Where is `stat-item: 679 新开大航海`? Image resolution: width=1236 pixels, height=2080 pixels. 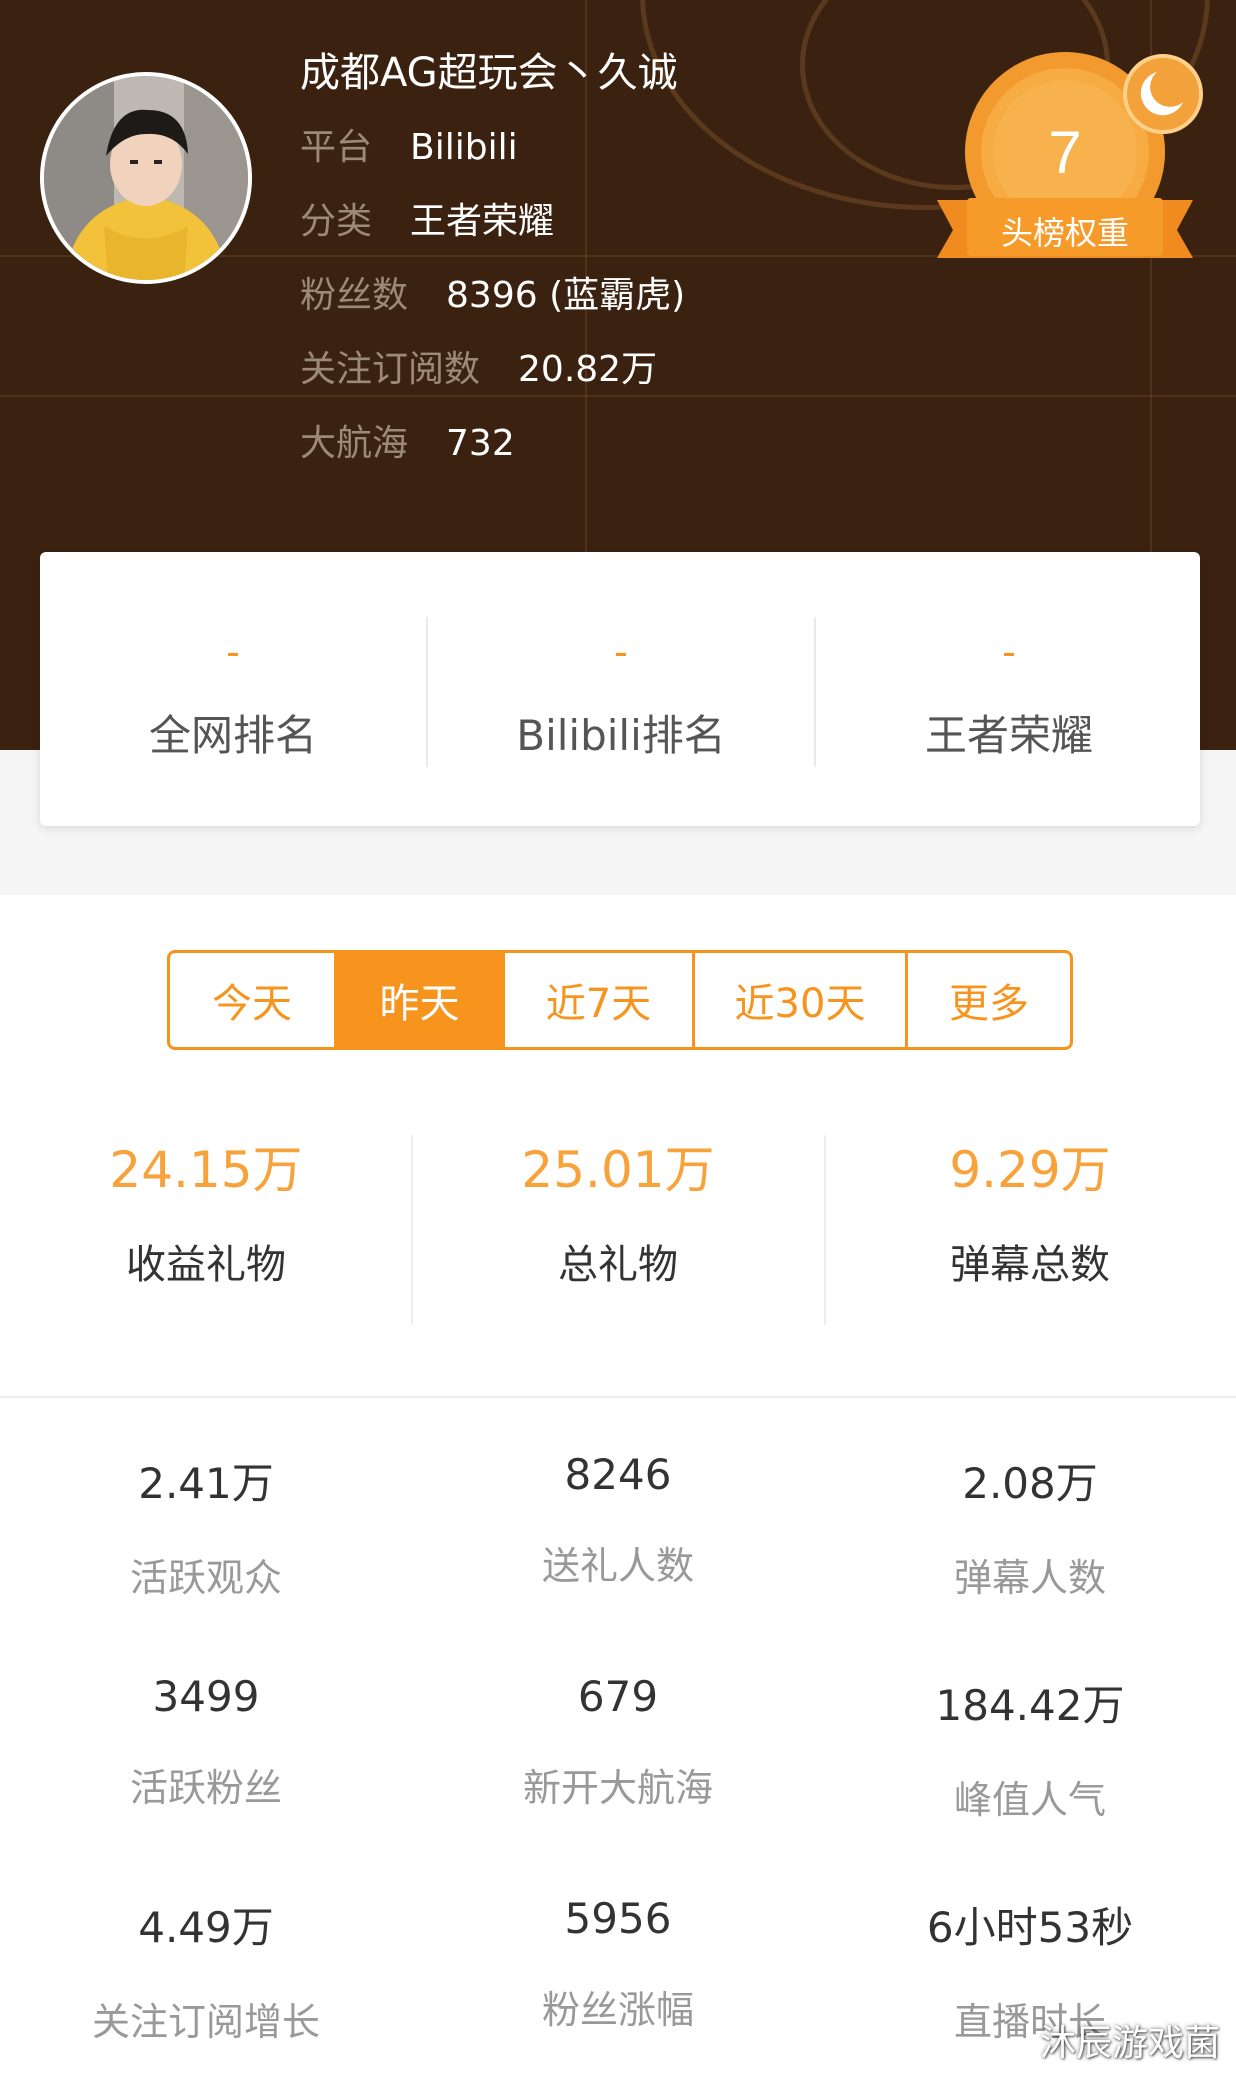
stat-item: 679 新开大航海 is located at coordinates (618, 1742).